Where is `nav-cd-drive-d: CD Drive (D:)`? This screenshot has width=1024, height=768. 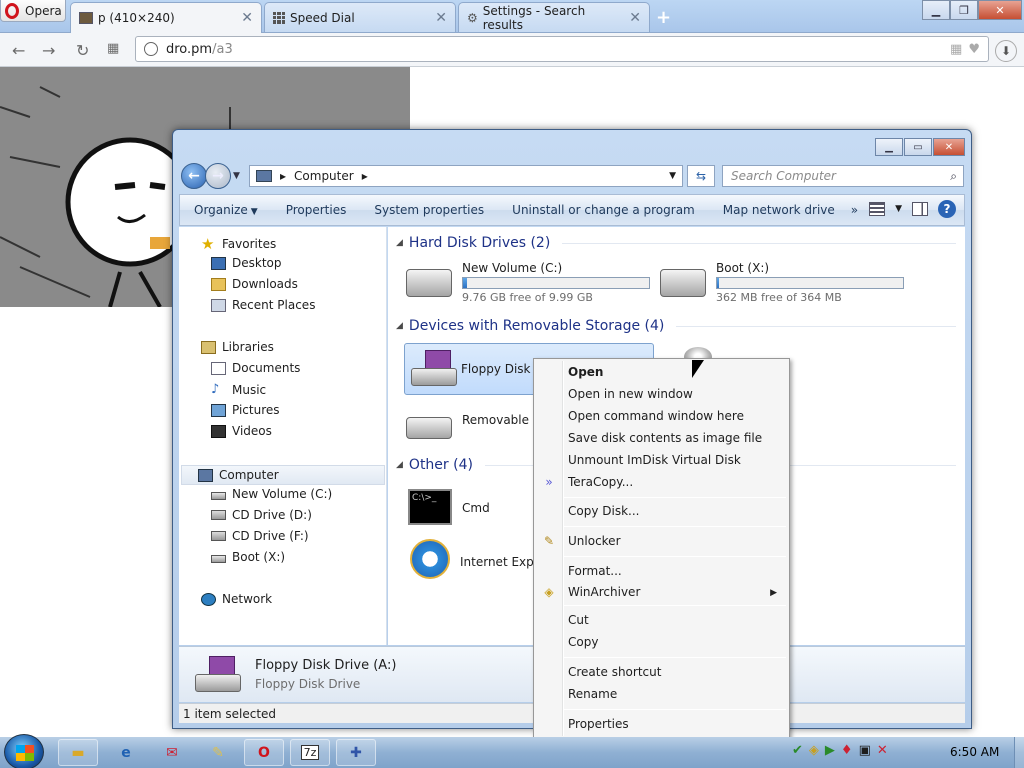
nav-cd-drive-d: CD Drive (D:) is located at coordinates (261, 515).